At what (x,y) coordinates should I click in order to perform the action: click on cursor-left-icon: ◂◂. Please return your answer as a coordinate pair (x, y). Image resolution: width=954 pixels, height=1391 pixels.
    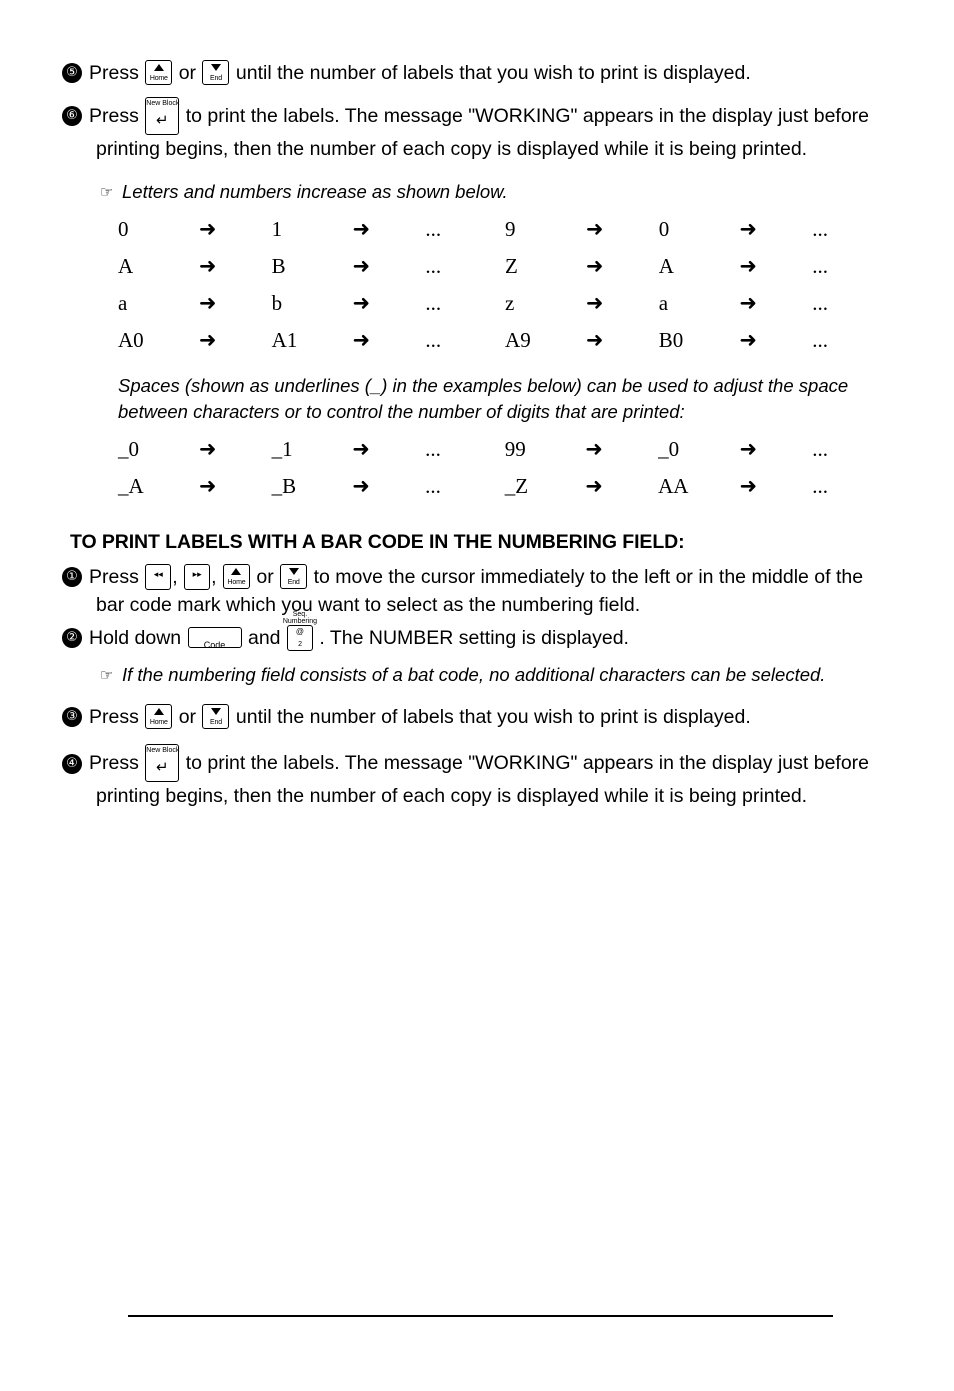
    Looking at the image, I should click on (158, 573).